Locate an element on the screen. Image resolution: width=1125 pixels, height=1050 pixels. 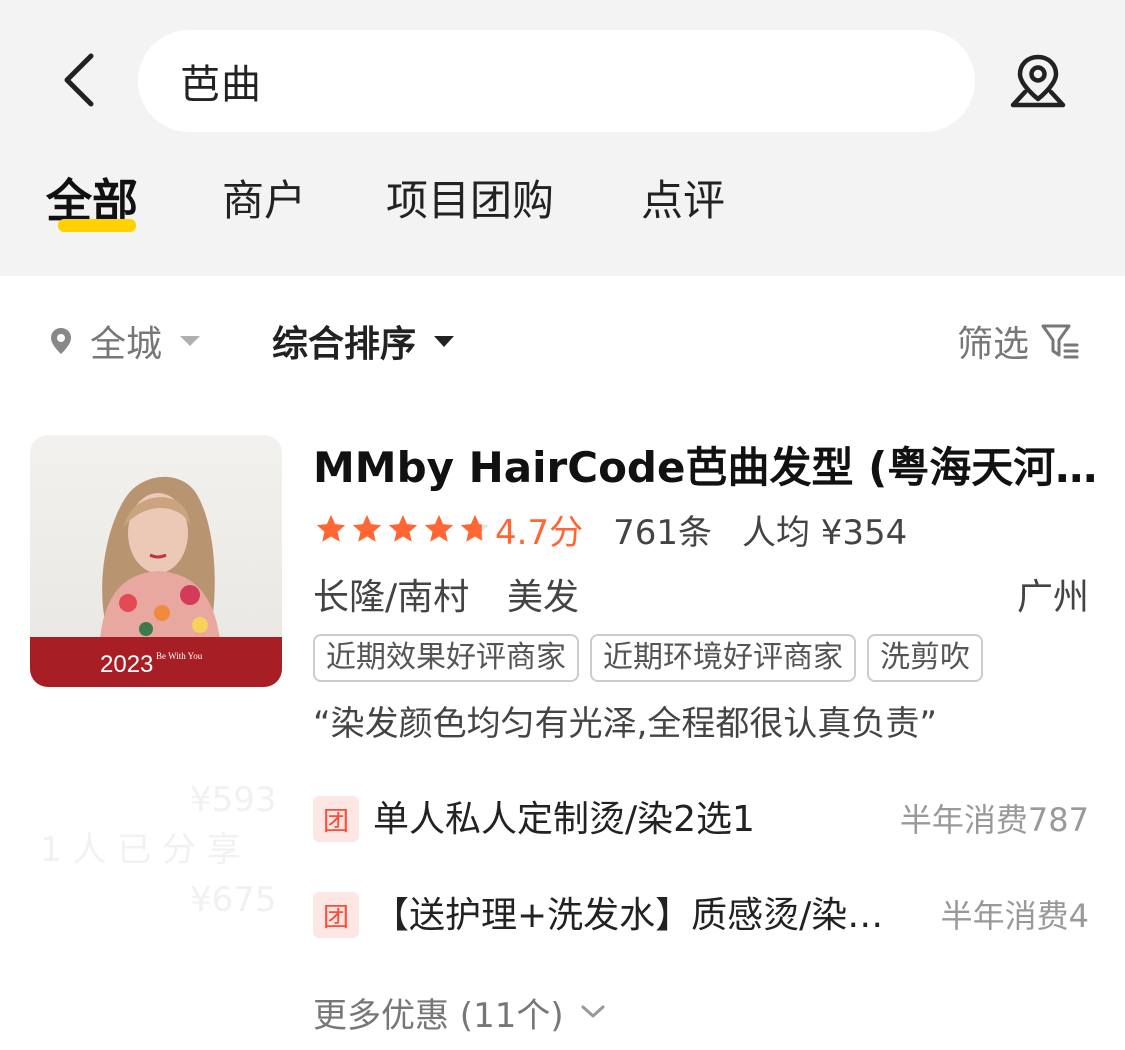
tab-merchants: 商户 is located at coordinates (264, 203).